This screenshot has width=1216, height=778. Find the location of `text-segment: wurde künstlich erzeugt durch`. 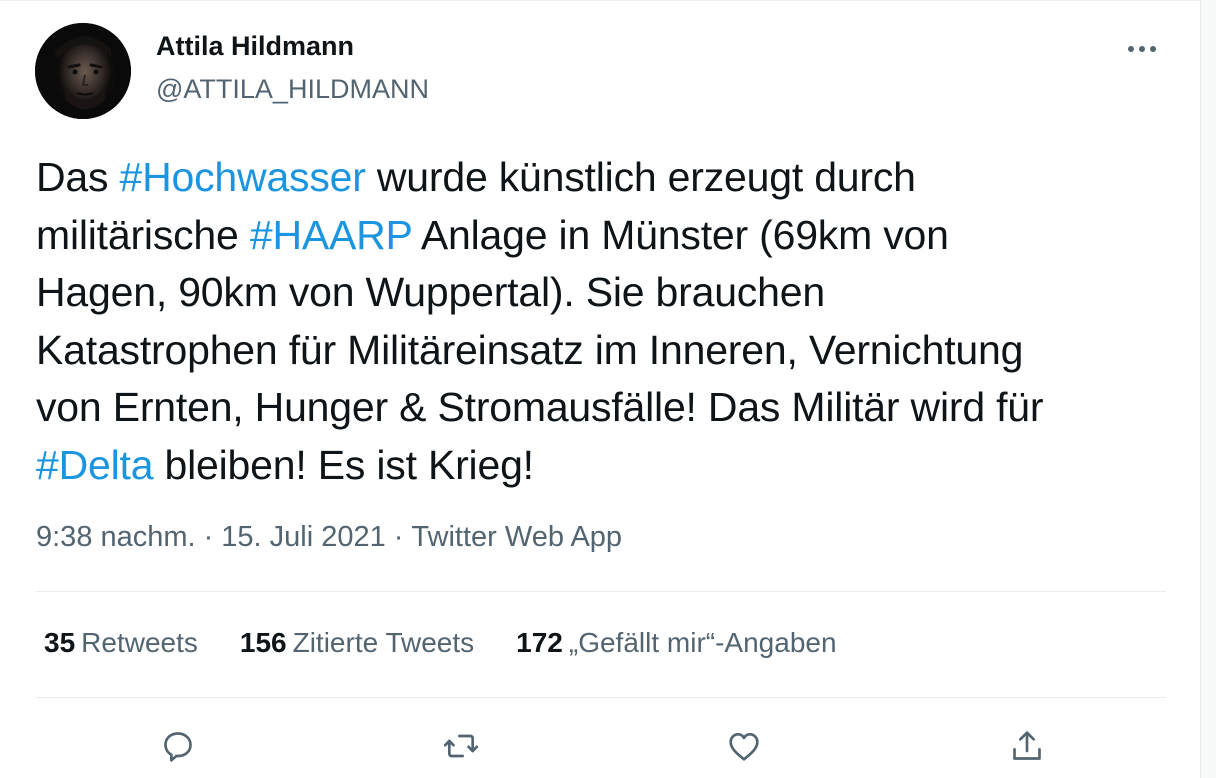

text-segment: wurde künstlich erzeugt durch is located at coordinates (640, 177).